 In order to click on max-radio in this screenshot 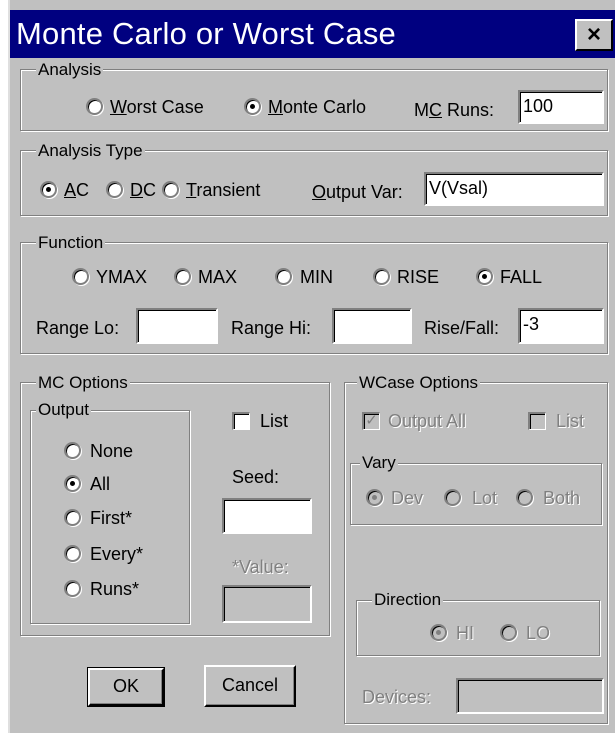, I will do `click(182, 276)`.